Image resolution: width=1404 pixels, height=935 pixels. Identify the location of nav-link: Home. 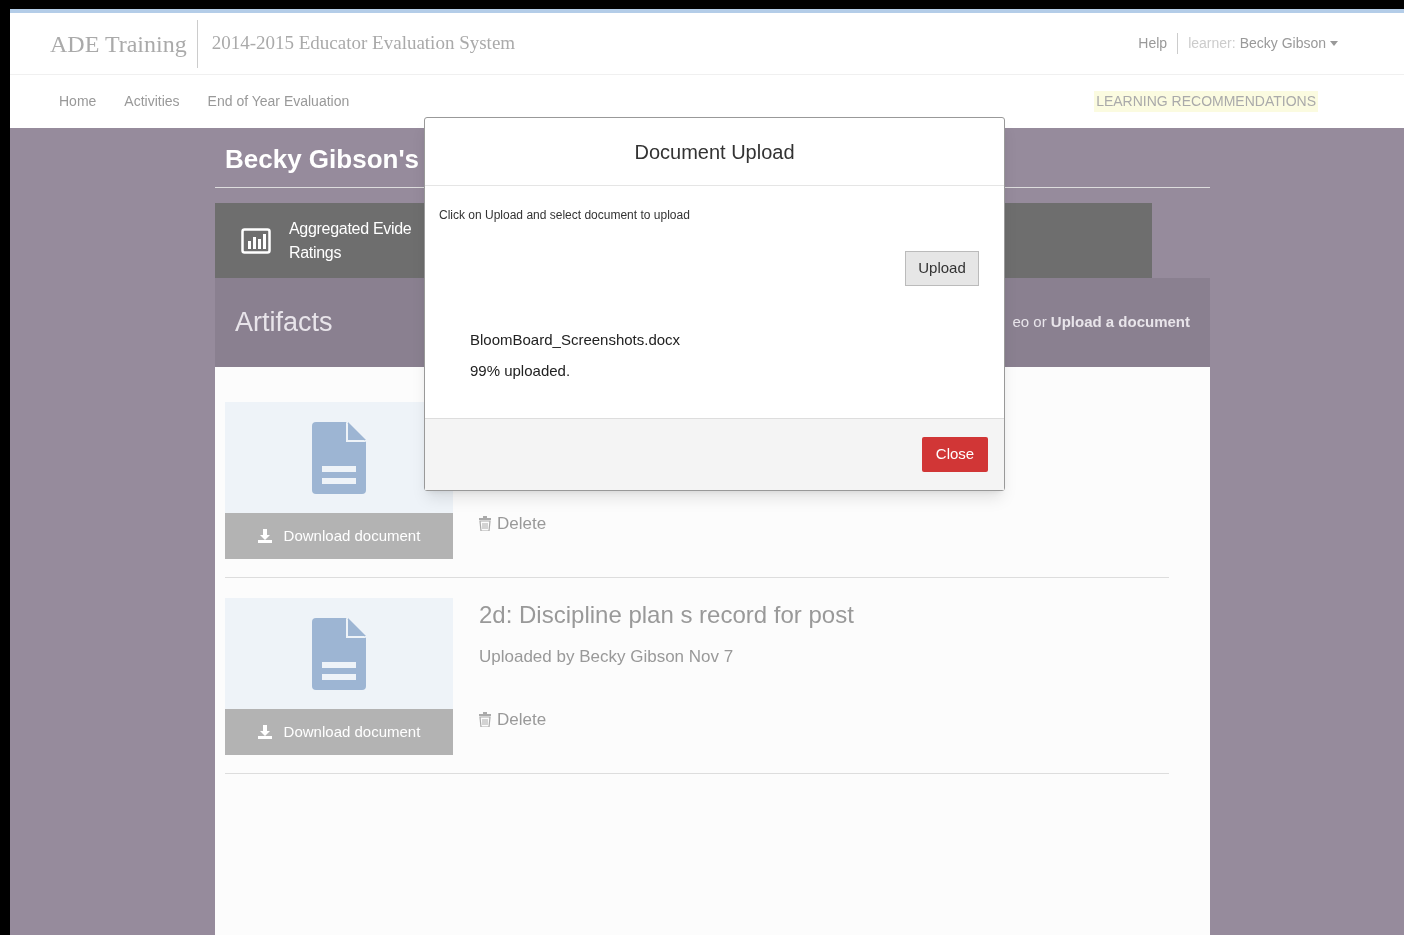
(78, 101).